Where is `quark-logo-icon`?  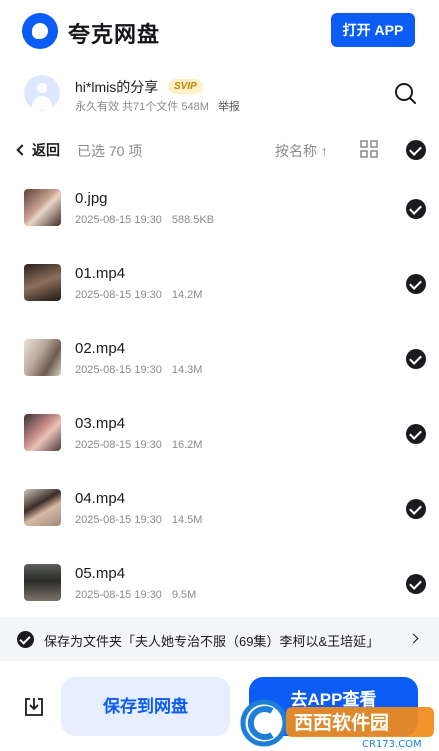
quark-logo-icon is located at coordinates (40, 31).